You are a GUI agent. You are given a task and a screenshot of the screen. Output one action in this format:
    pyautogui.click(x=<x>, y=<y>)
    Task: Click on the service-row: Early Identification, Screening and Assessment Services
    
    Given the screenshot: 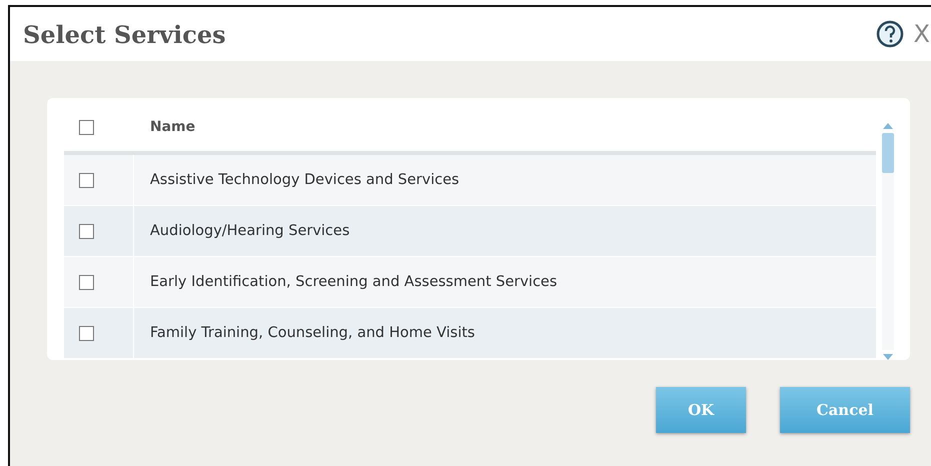 What is the action you would take?
    pyautogui.click(x=470, y=282)
    